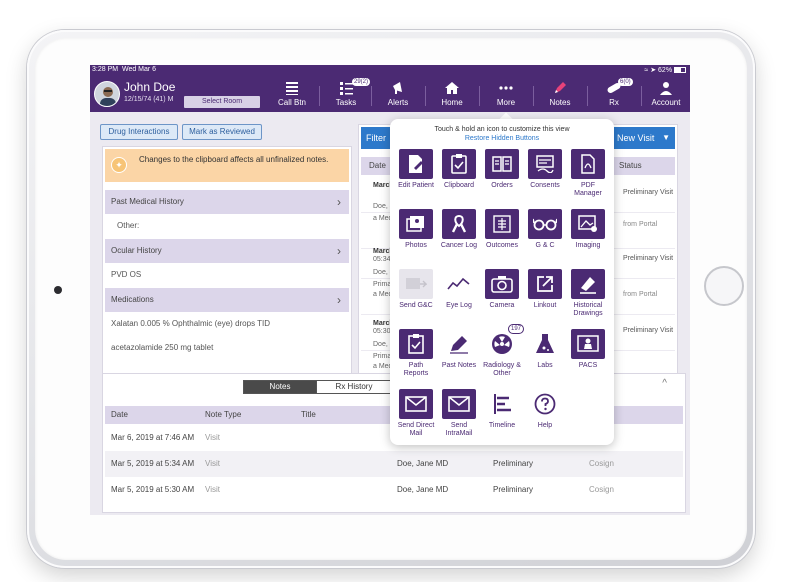  What do you see at coordinates (502, 305) in the screenshot?
I see `tile-label: Camera` at bounding box center [502, 305].